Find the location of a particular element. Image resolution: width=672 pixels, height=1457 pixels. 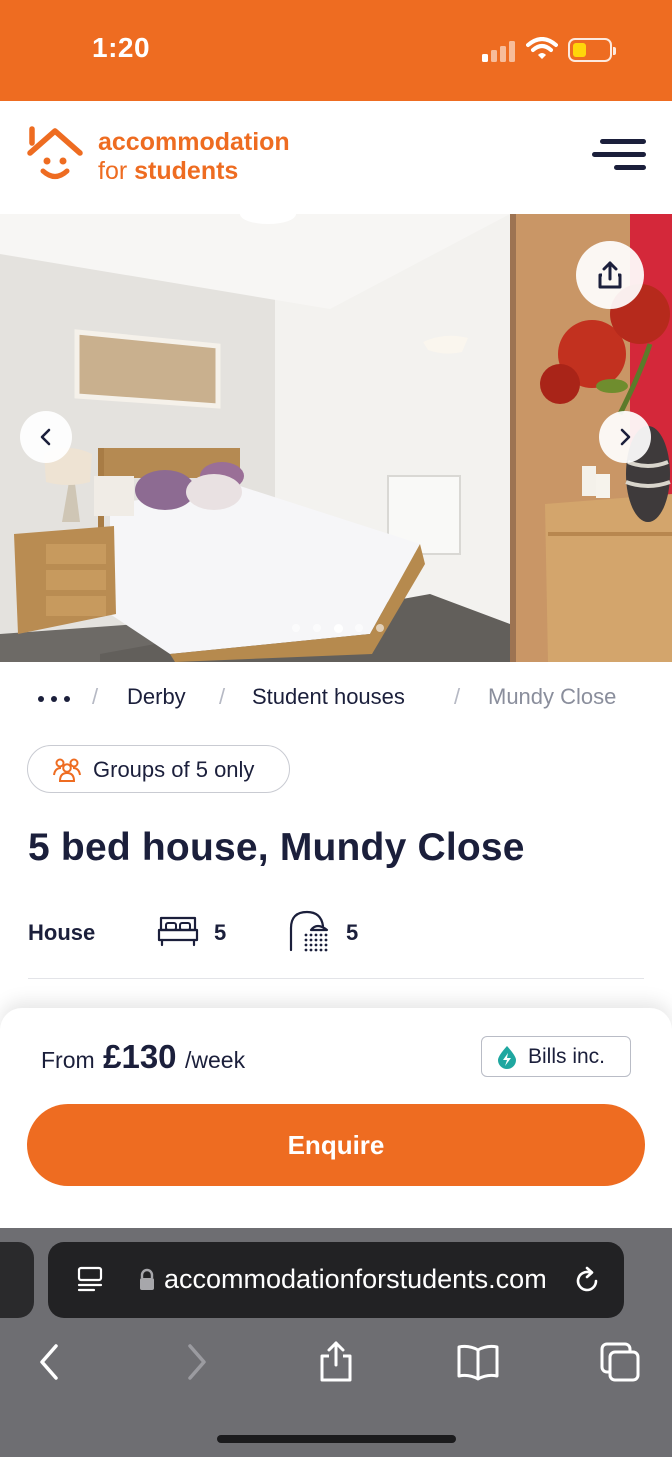

chevron-left-icon is located at coordinates (45, 437).